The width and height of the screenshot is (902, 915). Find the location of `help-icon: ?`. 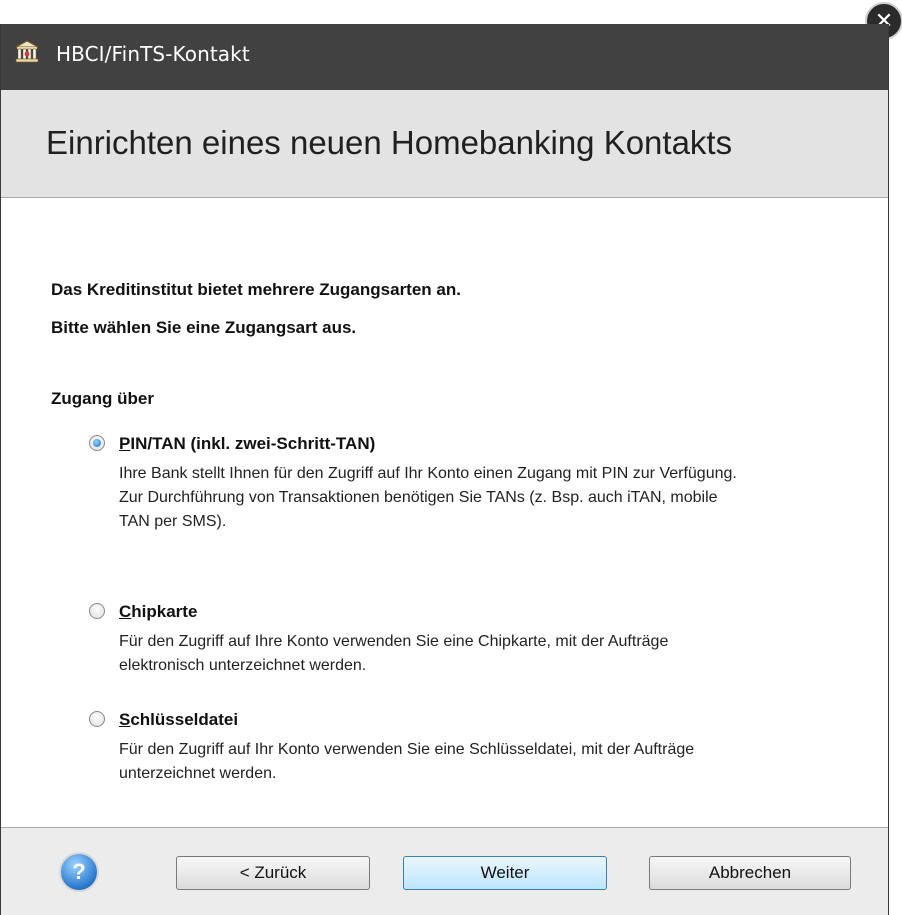

help-icon: ? is located at coordinates (79, 871).